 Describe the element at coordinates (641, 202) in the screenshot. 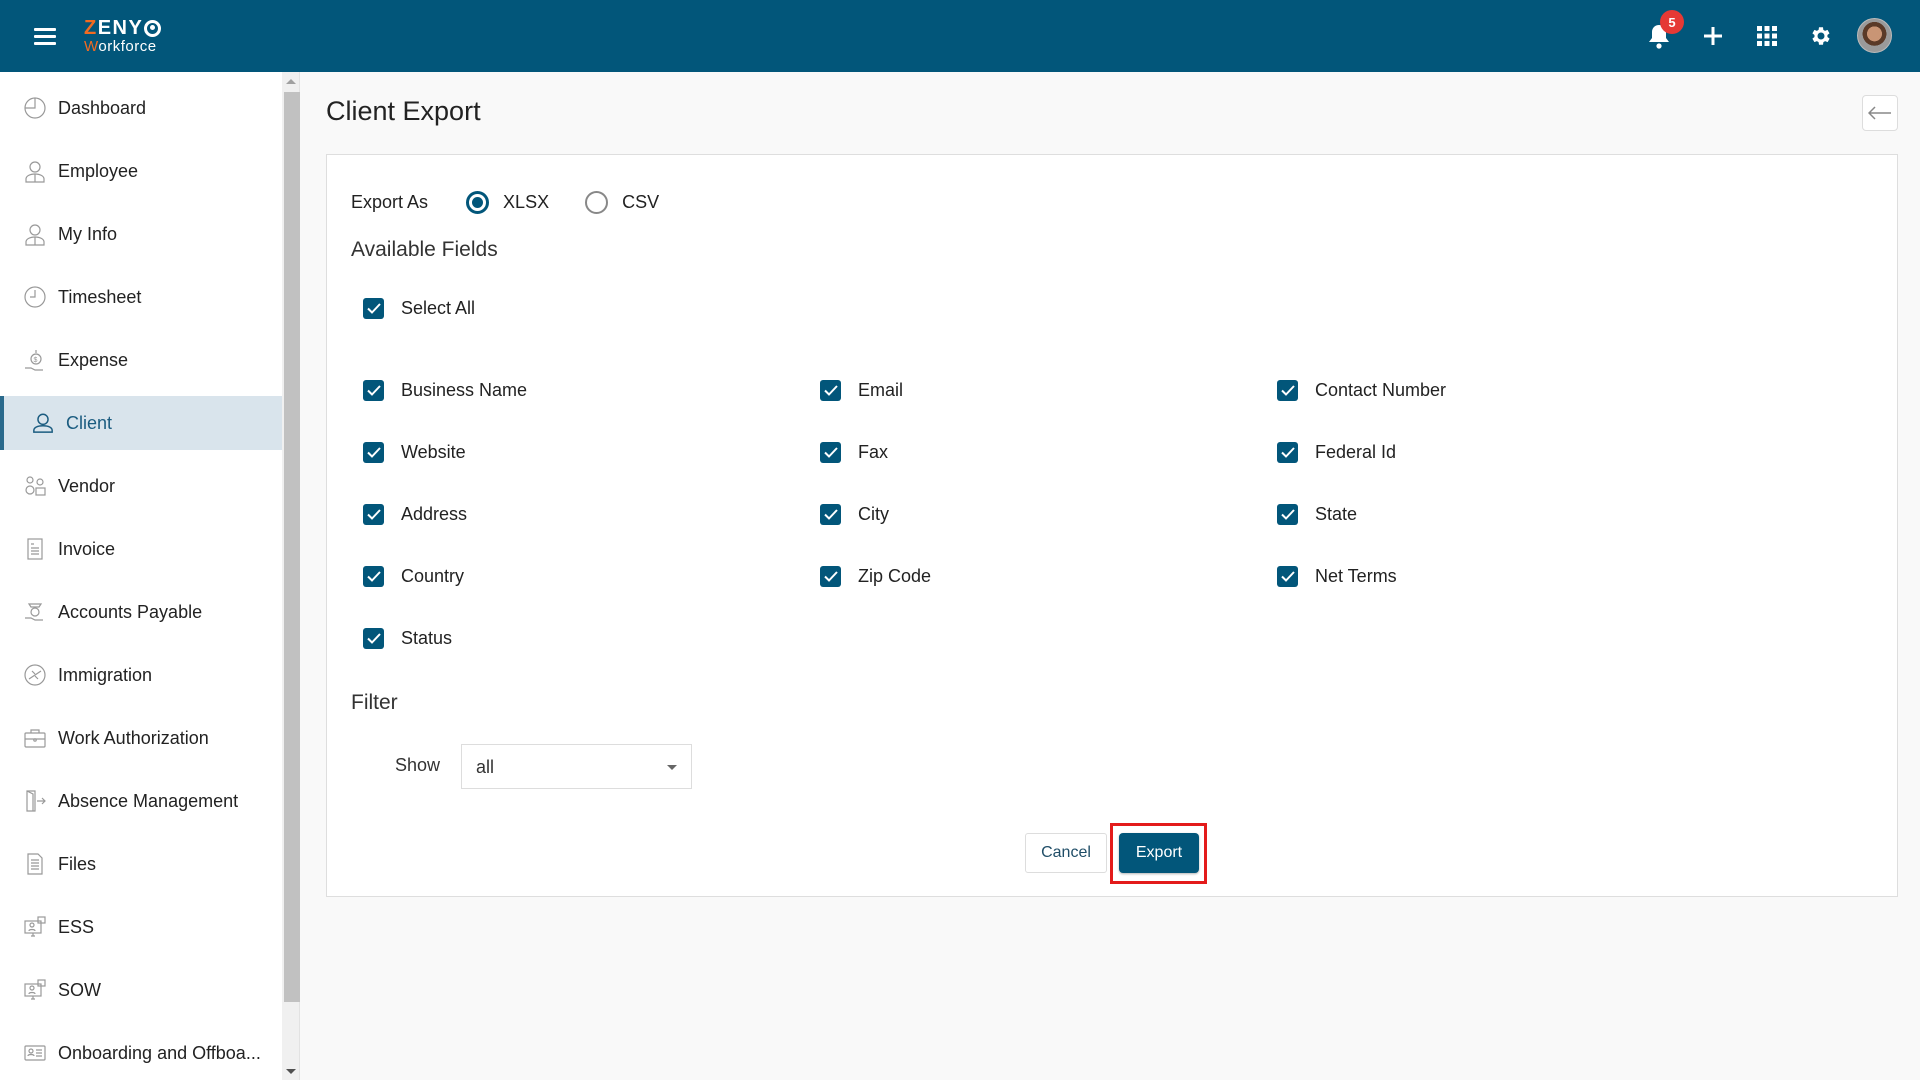

I see `radio-label: CSV` at that location.